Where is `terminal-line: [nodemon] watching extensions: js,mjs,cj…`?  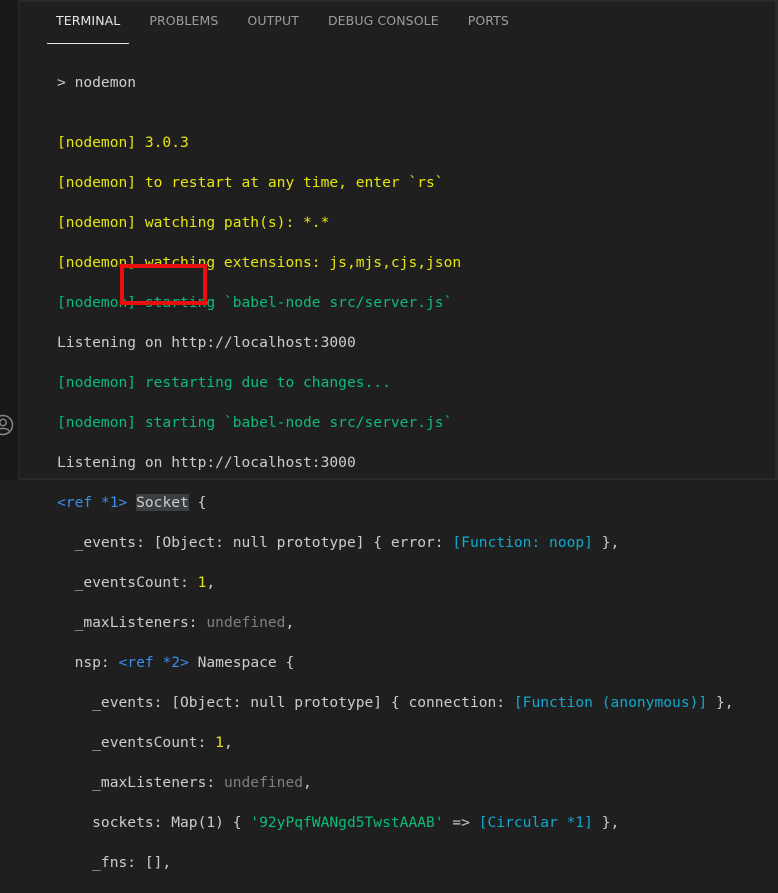
terminal-line: [nodemon] watching extensions: js,mjs,cj… is located at coordinates (259, 262).